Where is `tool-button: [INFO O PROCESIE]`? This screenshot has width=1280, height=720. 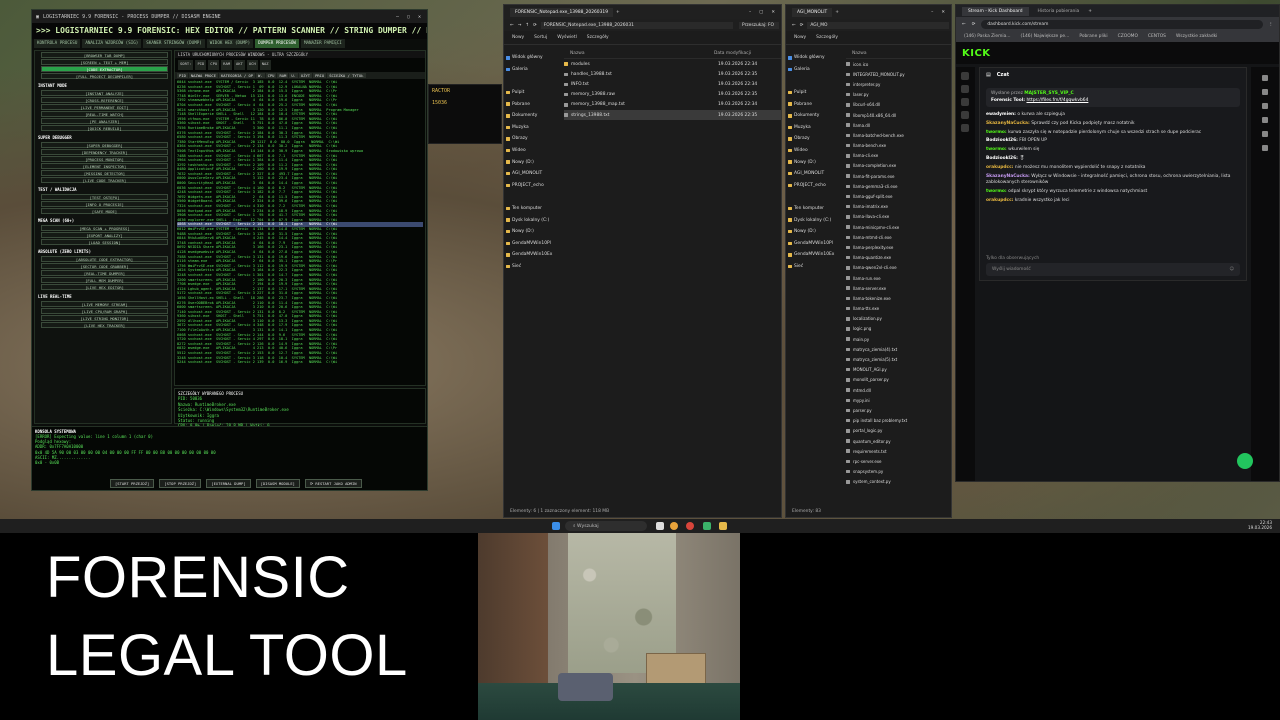
tool-button: [INFO O PROCESIE] is located at coordinates (104, 204).